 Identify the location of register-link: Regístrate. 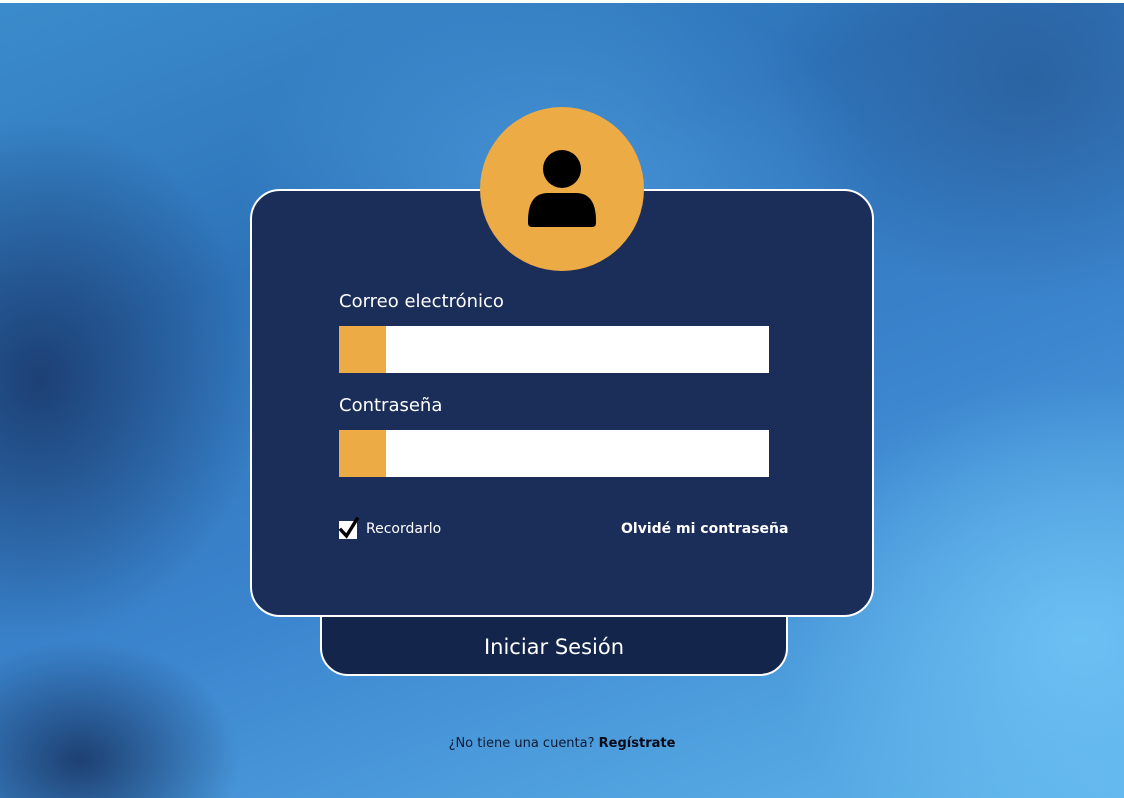
(637, 743).